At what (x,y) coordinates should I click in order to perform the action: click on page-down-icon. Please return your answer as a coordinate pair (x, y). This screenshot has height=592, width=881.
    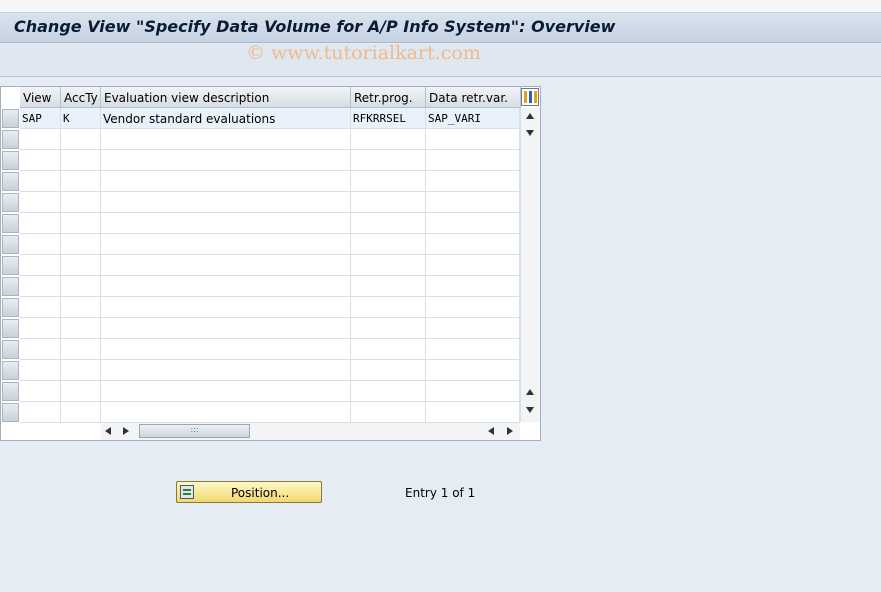
    Looking at the image, I should click on (530, 410).